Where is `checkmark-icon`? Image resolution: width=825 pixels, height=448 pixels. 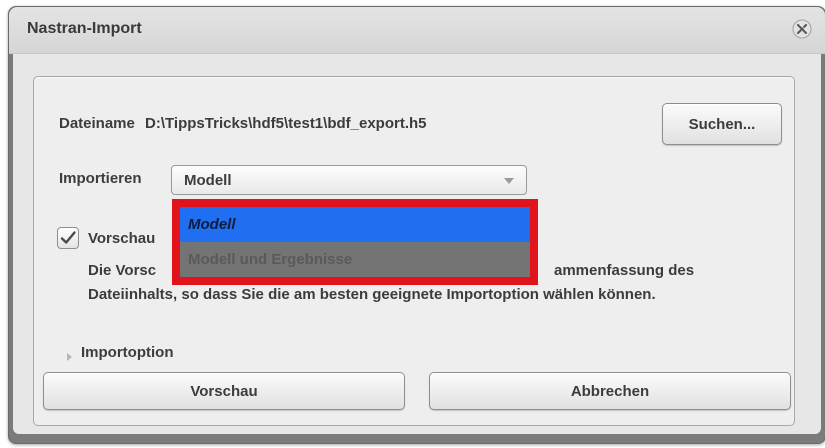
checkmark-icon is located at coordinates (68, 237).